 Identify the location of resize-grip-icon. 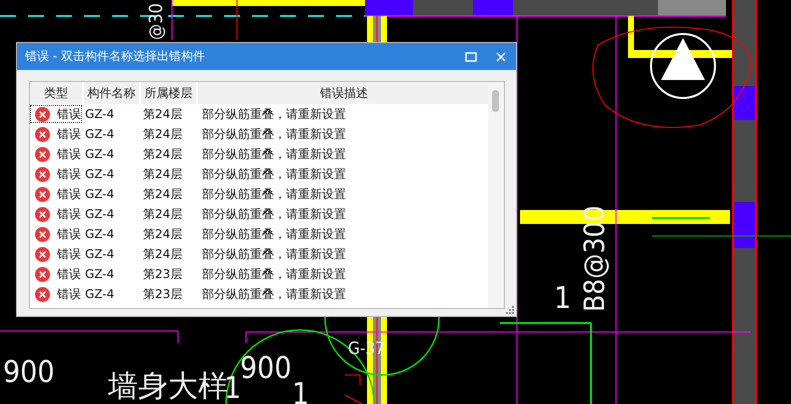
(510, 310).